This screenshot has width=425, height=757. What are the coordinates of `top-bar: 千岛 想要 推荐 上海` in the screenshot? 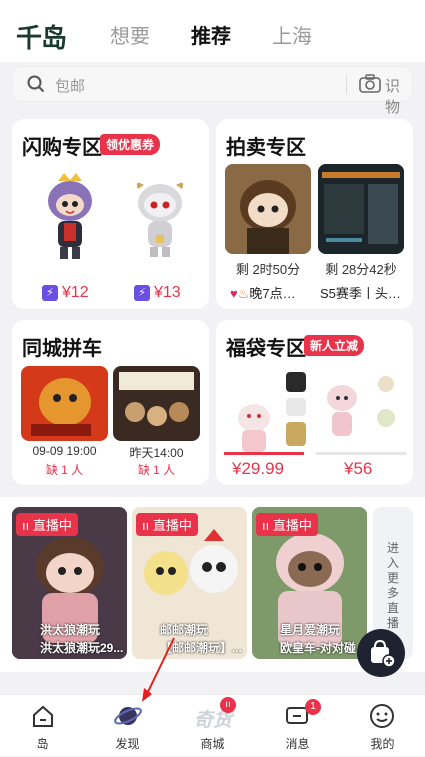 It's located at (212, 31).